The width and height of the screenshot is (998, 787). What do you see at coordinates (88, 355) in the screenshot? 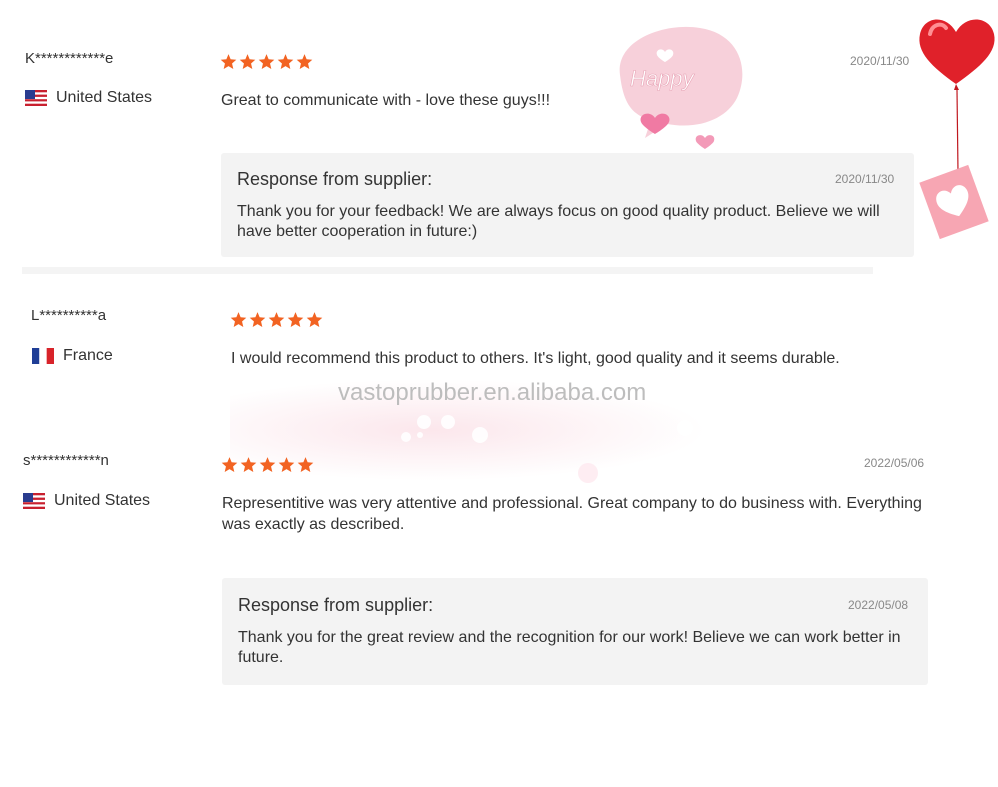
I see `country-label: France` at bounding box center [88, 355].